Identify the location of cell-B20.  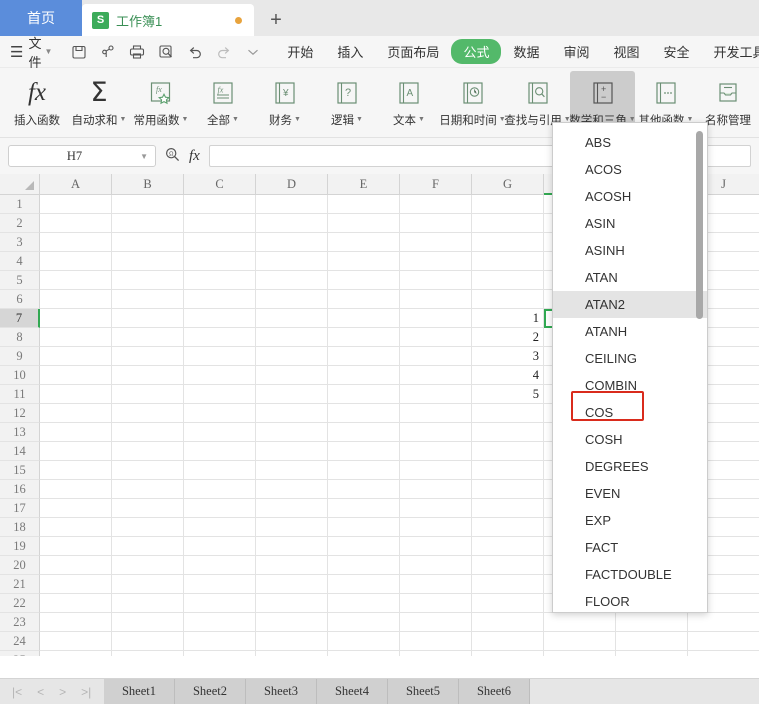
(148, 565).